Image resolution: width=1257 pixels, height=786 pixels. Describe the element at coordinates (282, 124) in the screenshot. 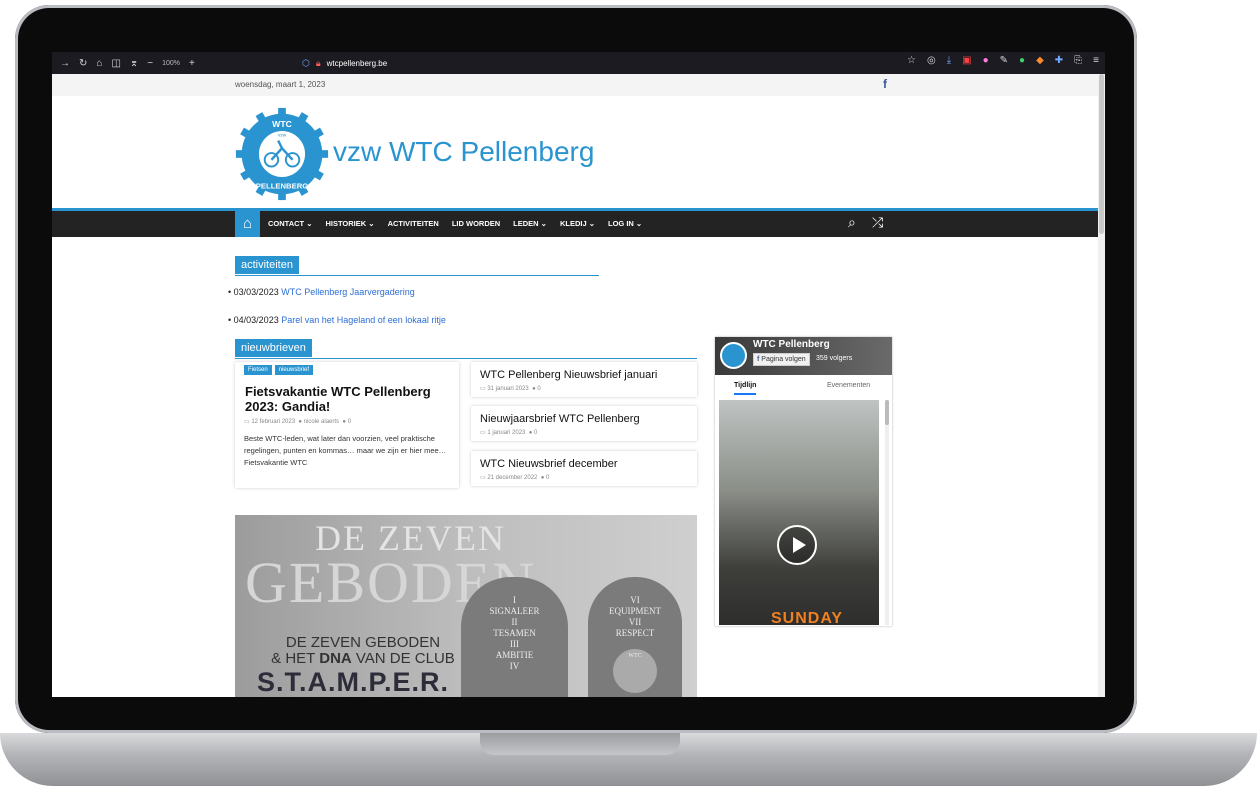

I see `logo-text-top: WTC` at that location.